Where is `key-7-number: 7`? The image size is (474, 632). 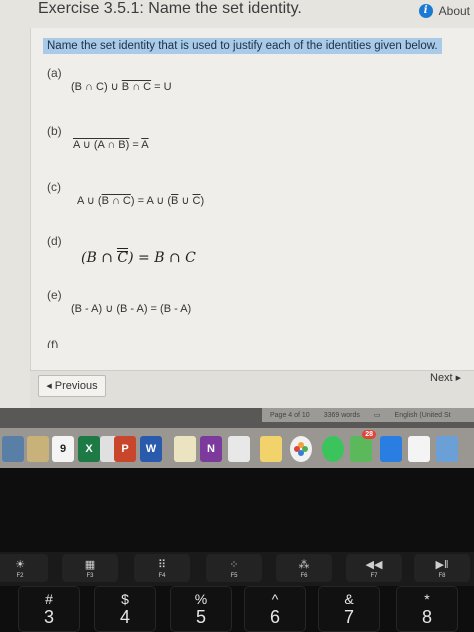
key-7-number: 7 is located at coordinates (348, 617).